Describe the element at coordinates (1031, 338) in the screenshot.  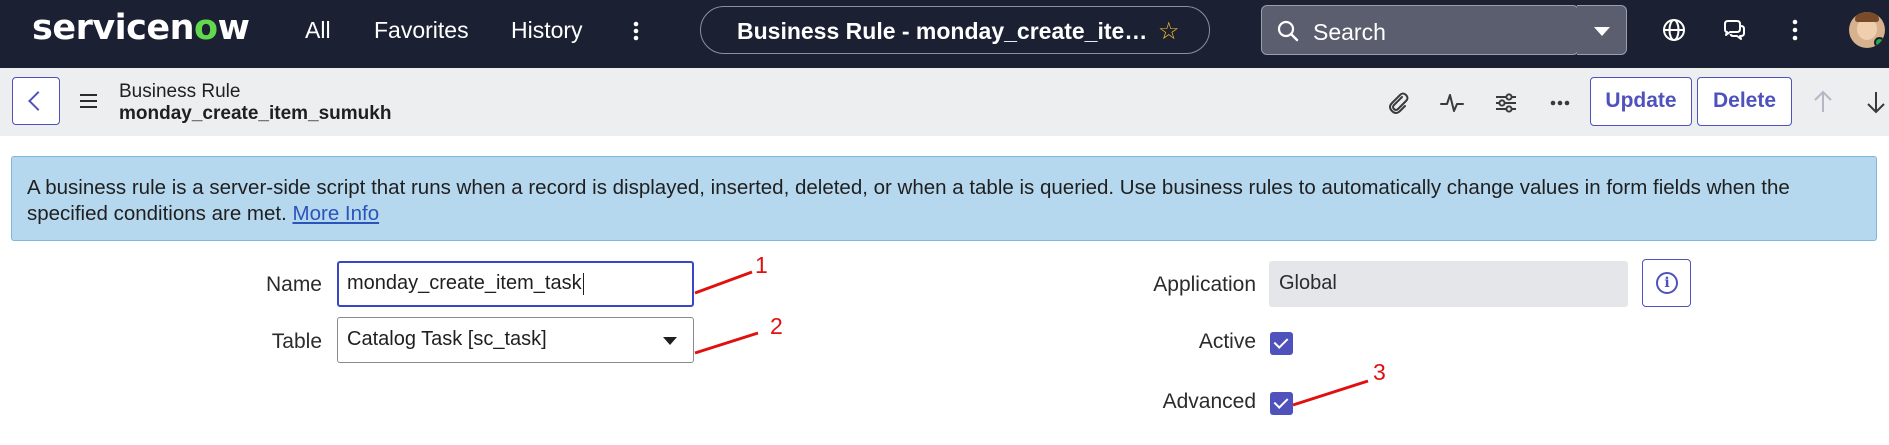
I see `annotation-lines` at that location.